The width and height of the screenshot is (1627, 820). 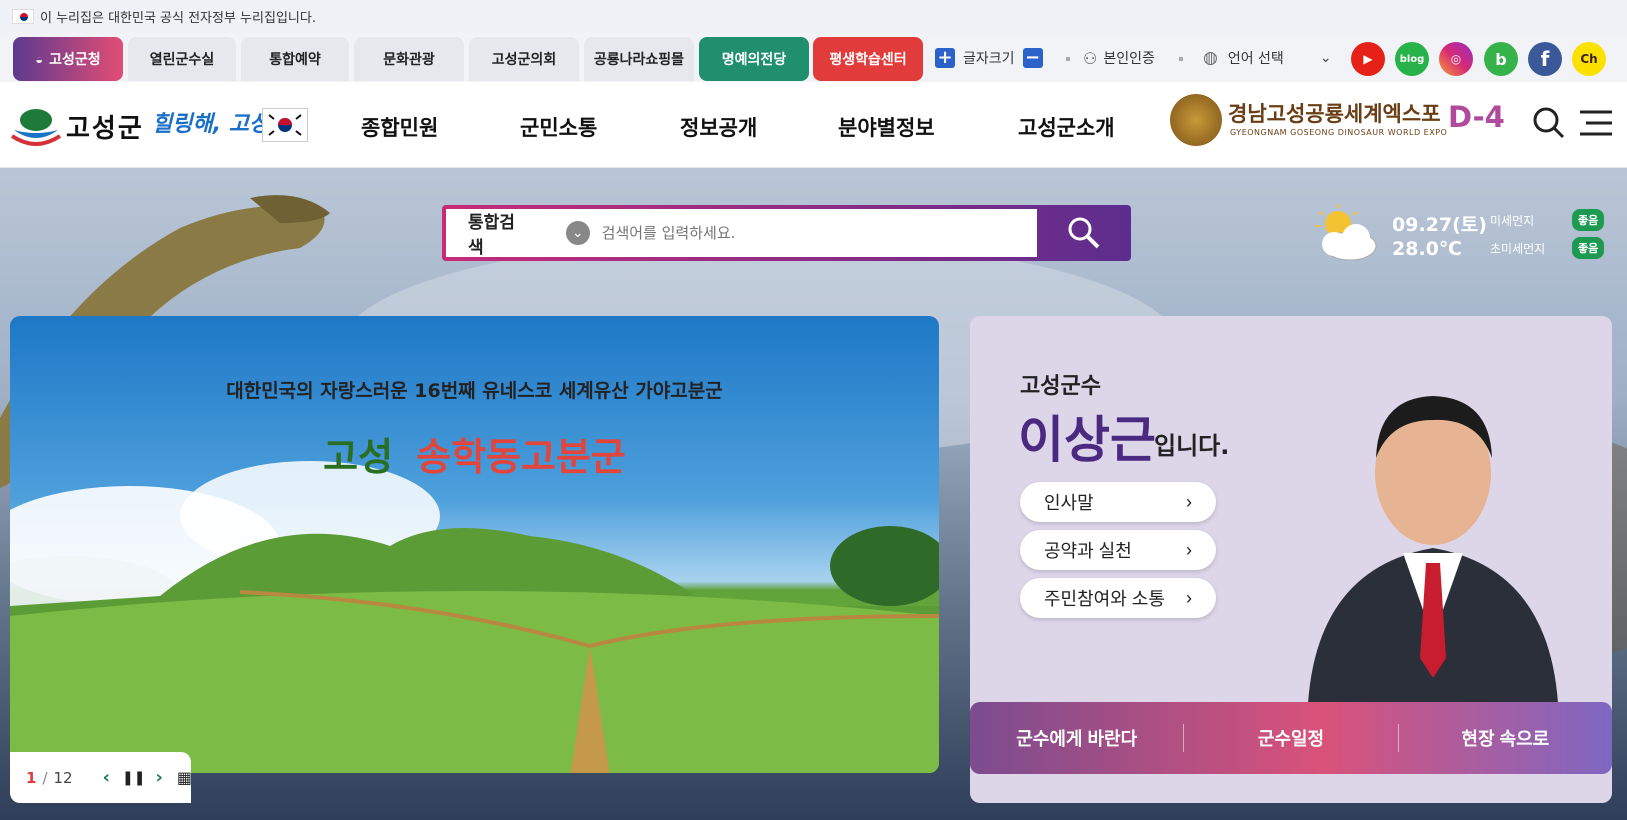 I want to click on prev-slide-icon: ‹, so click(x=106, y=777).